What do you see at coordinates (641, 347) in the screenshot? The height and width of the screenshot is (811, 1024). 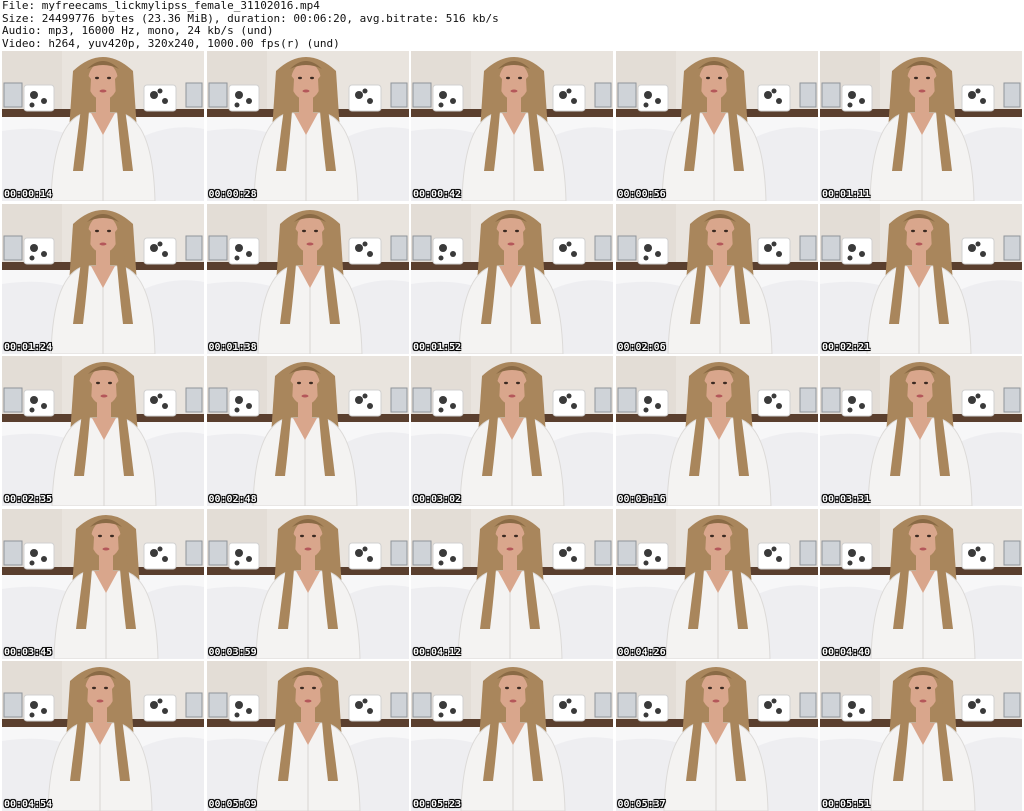 I see `frame-timestamp: 00:02:06` at bounding box center [641, 347].